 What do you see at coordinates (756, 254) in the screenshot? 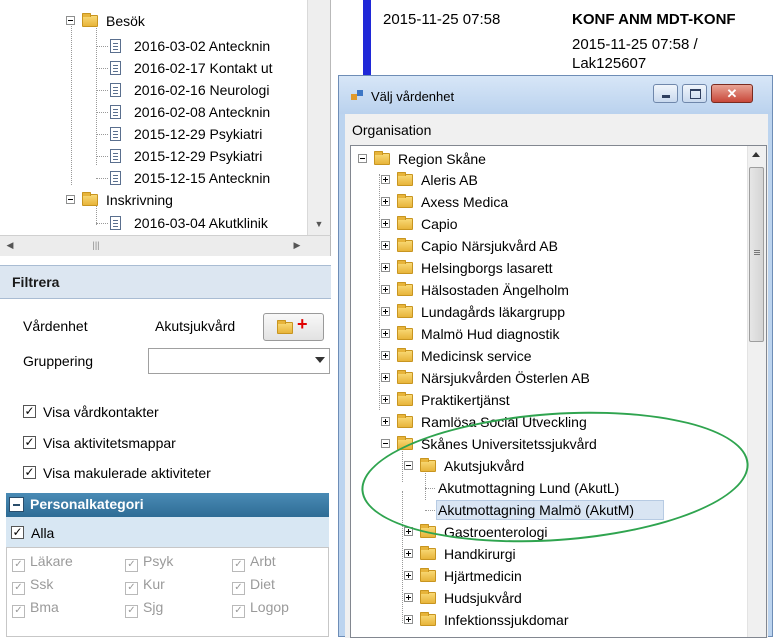
I see `scrollbar-thumb` at bounding box center [756, 254].